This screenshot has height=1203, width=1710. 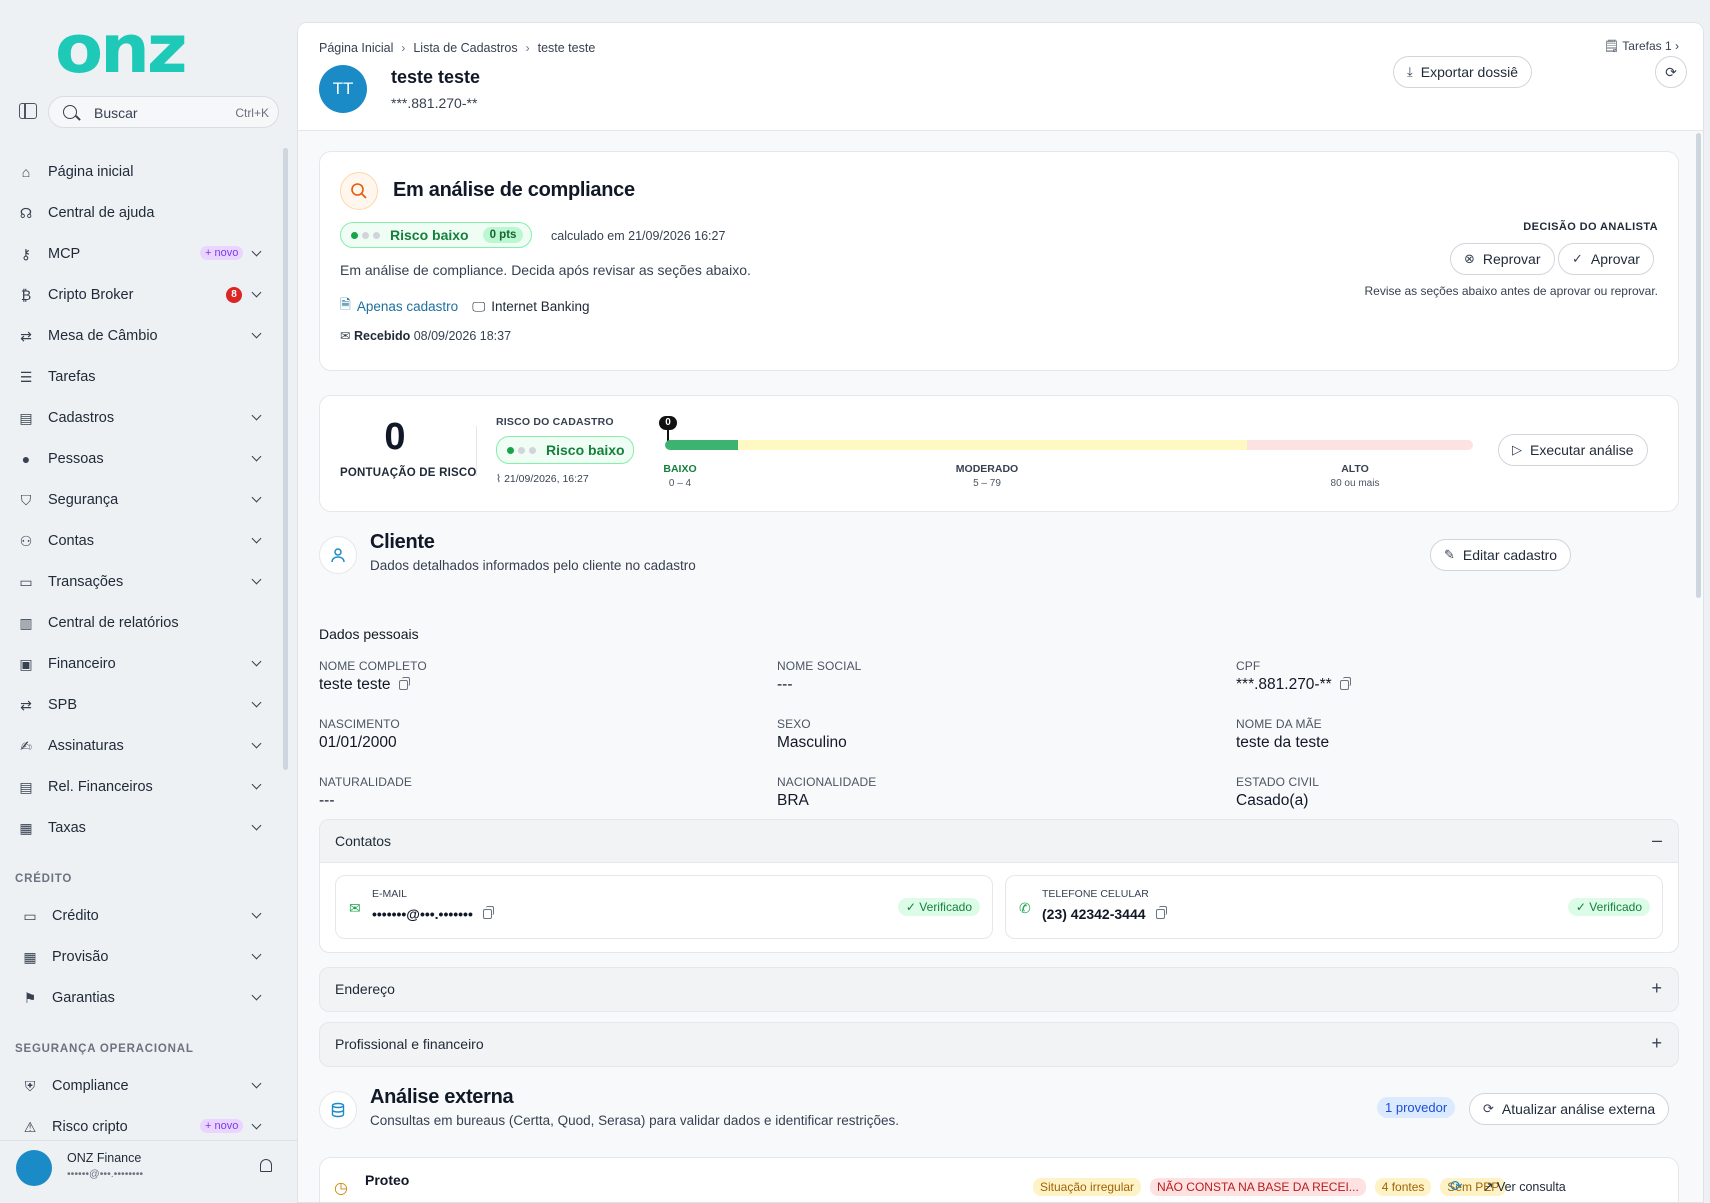 I want to click on sidebar-item-central-de-ajuda: ☊ Central de ajuda, so click(x=140, y=213).